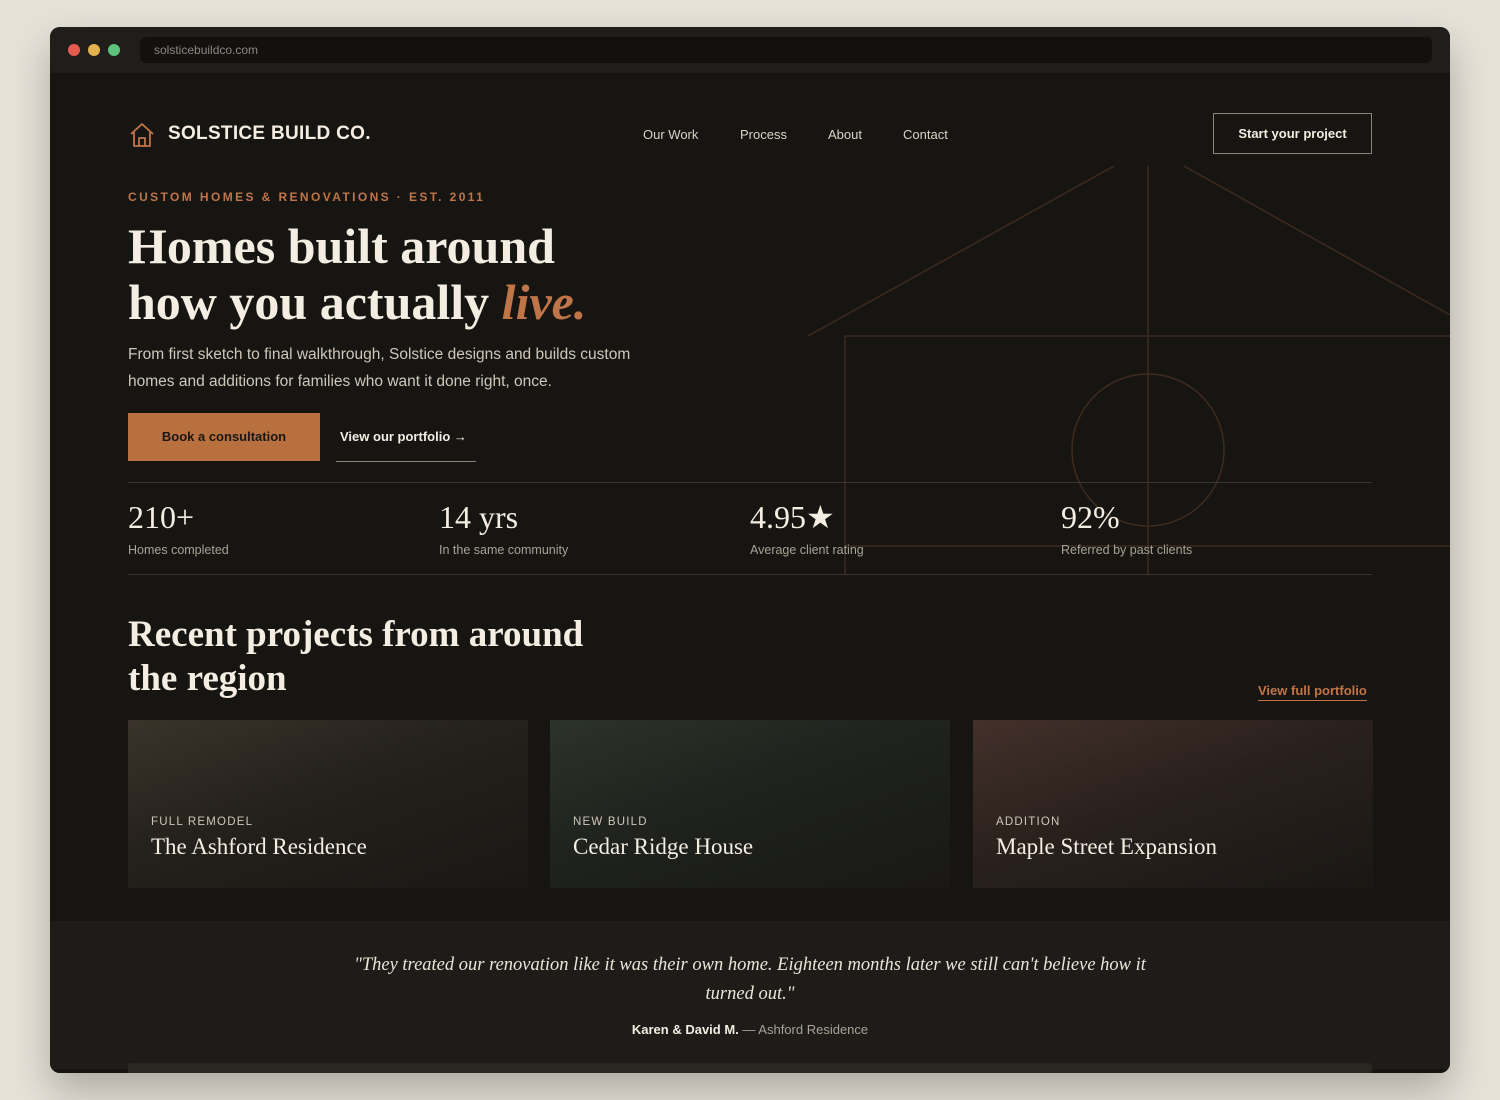 Image resolution: width=1500 pixels, height=1100 pixels. Describe the element at coordinates (178, 550) in the screenshot. I see `stat-label: Homes completed` at that location.